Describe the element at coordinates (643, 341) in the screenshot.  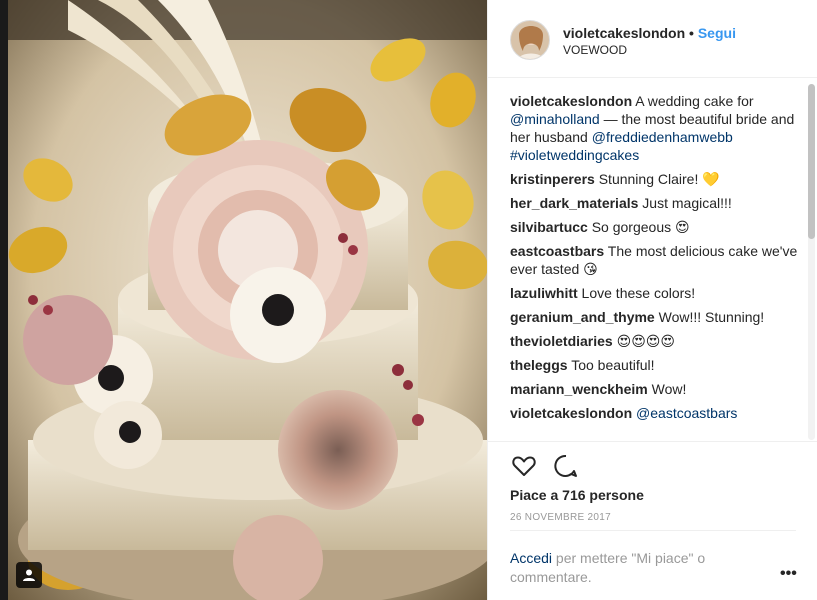
I see `comment-text: 😍😍😍😍` at that location.